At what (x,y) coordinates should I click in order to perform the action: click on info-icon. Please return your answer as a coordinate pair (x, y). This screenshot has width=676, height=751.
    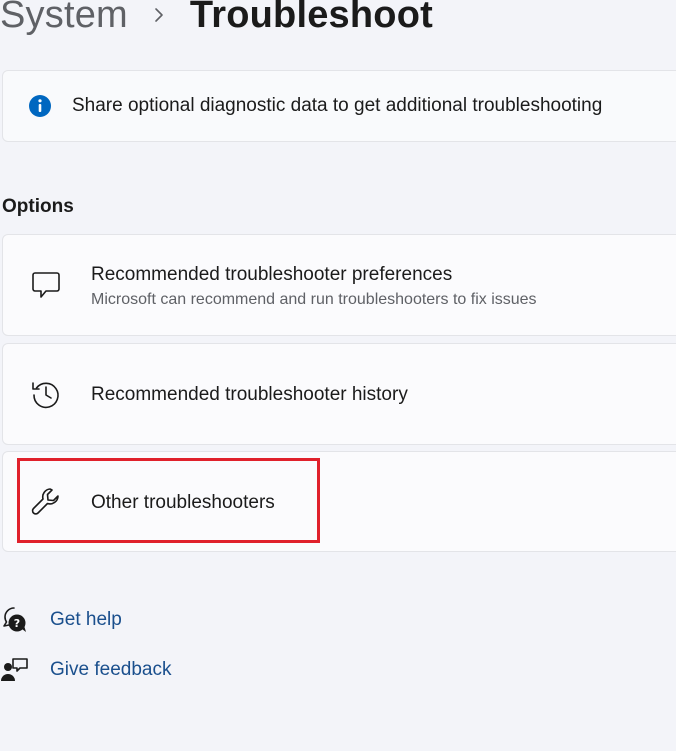
    Looking at the image, I should click on (40, 106).